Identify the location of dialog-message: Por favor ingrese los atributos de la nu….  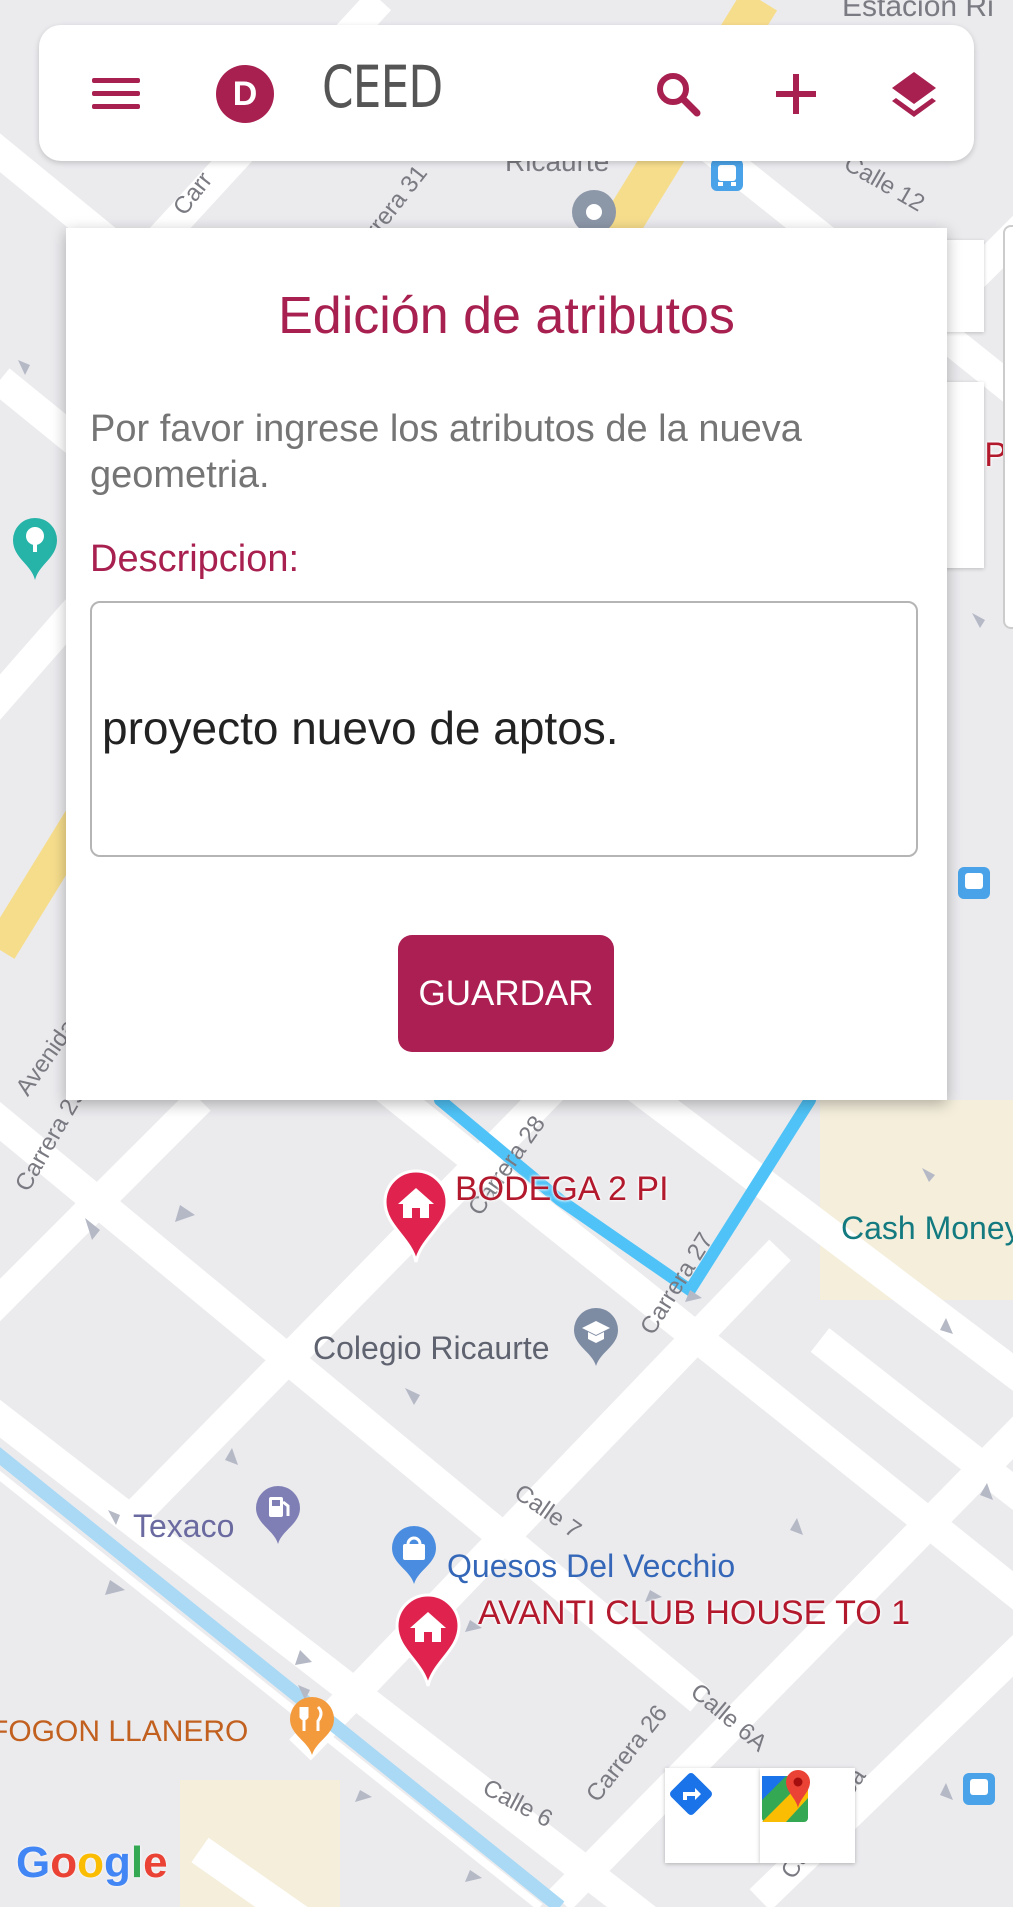
(446, 452).